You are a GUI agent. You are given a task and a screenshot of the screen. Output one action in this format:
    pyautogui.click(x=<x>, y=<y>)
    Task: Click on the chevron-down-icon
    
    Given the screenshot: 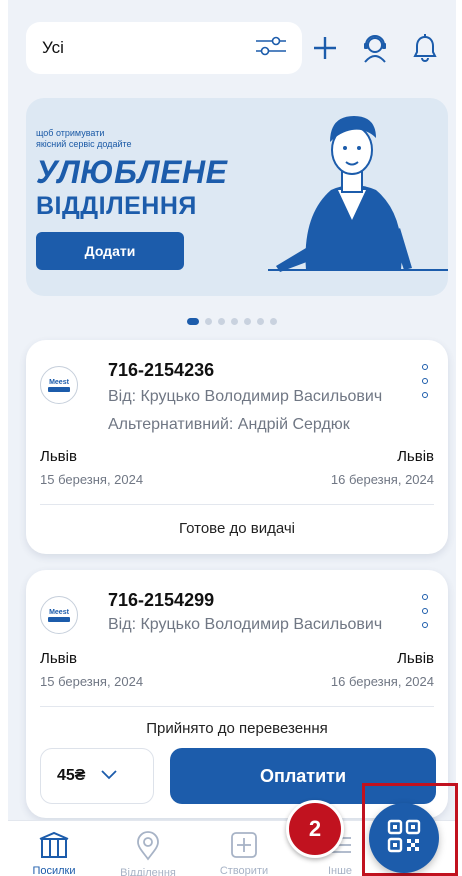 What is the action you would take?
    pyautogui.click(x=109, y=776)
    